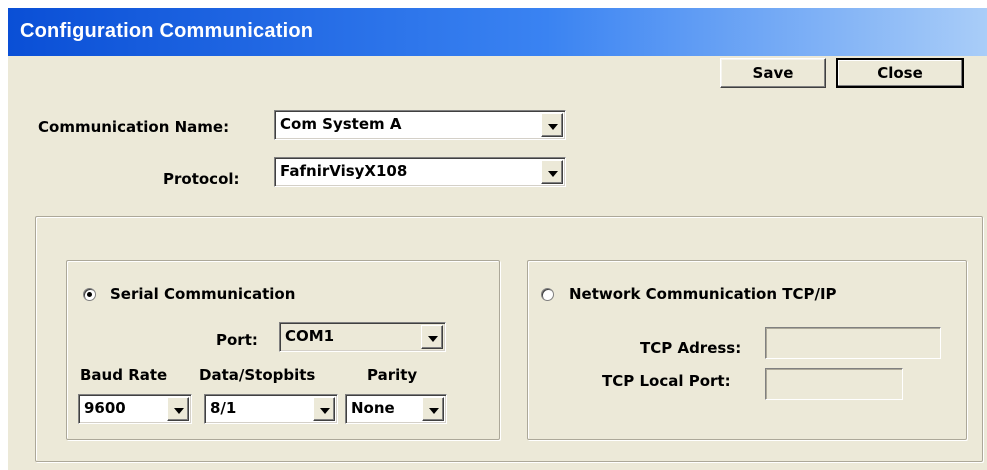  Describe the element at coordinates (167, 31) in the screenshot. I see `window-title: Configuration Communication` at that location.